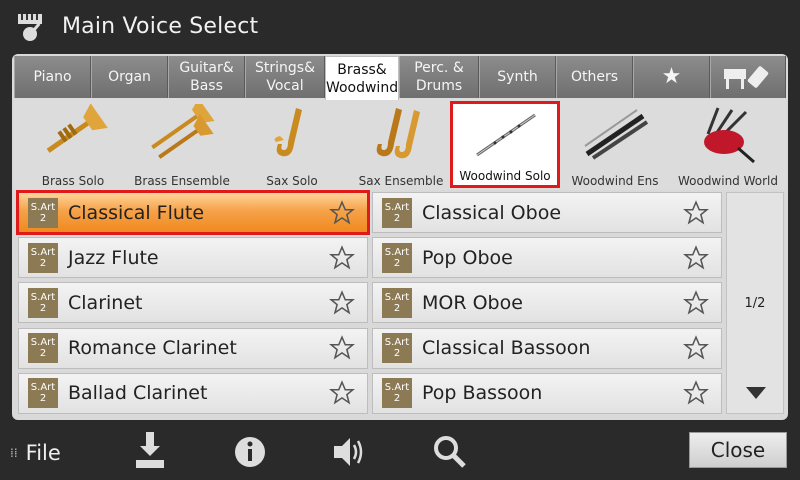 Image resolution: width=800 pixels, height=480 pixels. Describe the element at coordinates (439, 77) in the screenshot. I see `tab-perc-drums: Perc. & Drums` at that location.